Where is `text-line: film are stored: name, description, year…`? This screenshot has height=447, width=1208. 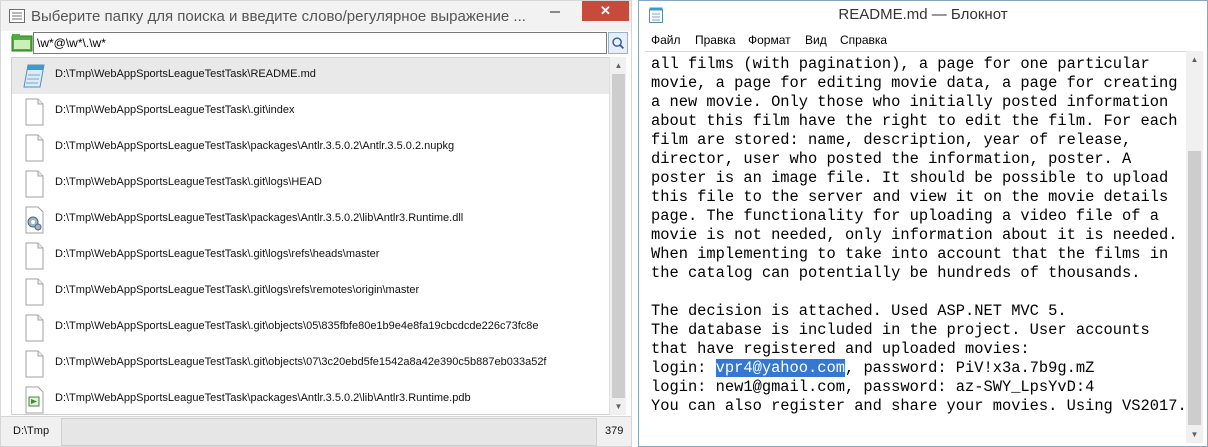 text-line: film are stored: name, description, year… is located at coordinates (891, 140).